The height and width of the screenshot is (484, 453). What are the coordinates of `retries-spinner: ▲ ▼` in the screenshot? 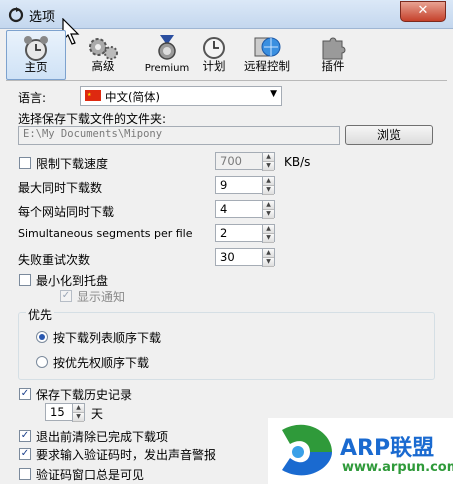 It's located at (268, 258).